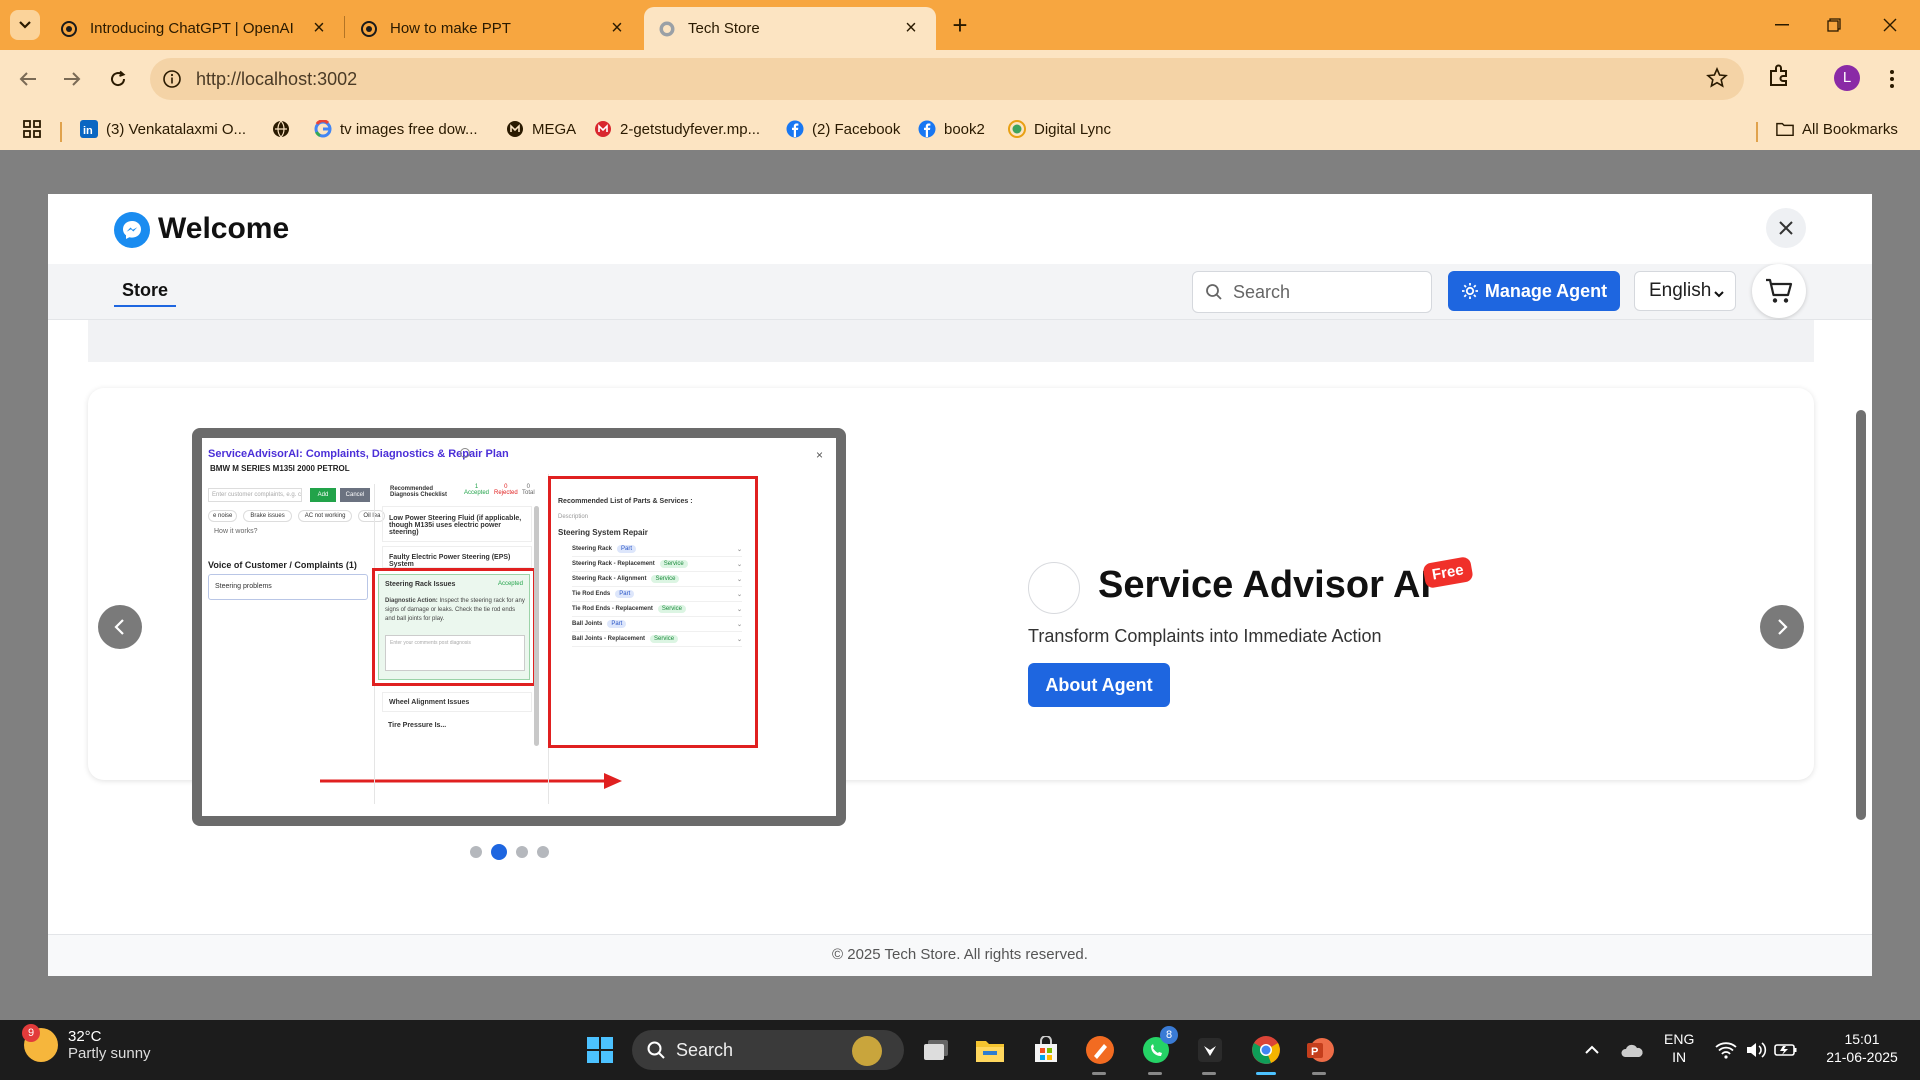 This screenshot has height=1080, width=1920. What do you see at coordinates (1592, 1050) in the screenshot?
I see `chevron-up-icon` at bounding box center [1592, 1050].